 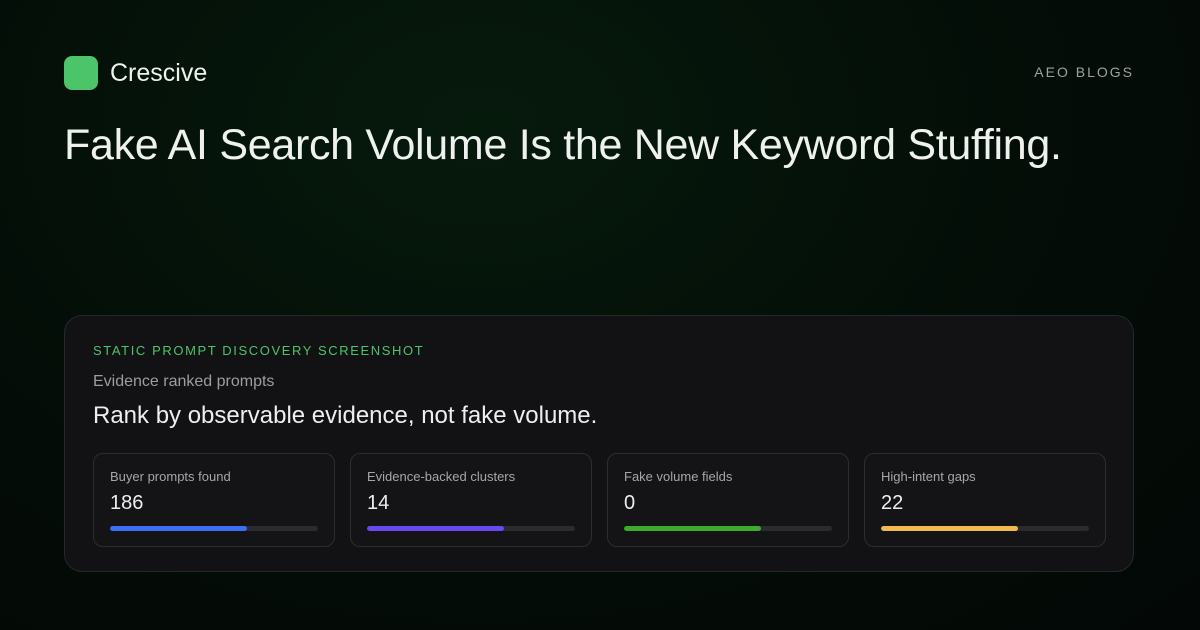 I want to click on metric-card-buyer-prompts: Buyer prompts found 186, so click(x=214, y=500).